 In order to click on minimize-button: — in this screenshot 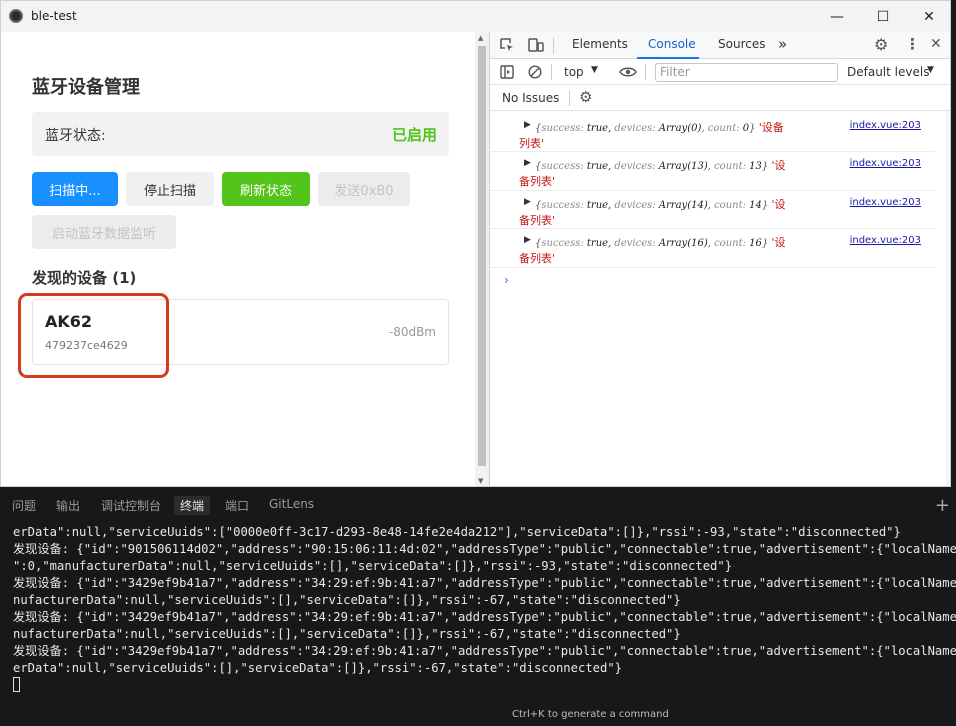, I will do `click(837, 16)`.